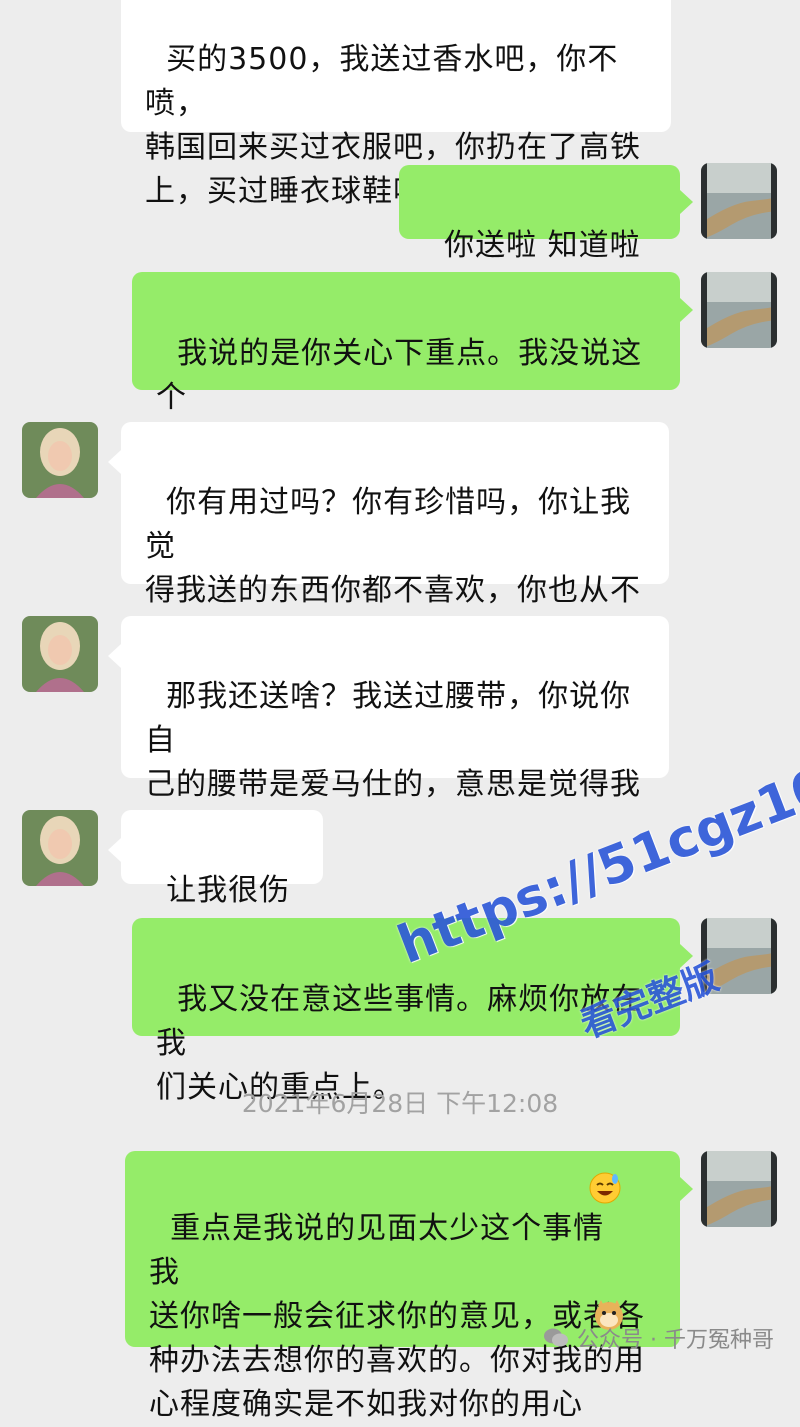 The height and width of the screenshot is (1427, 800). Describe the element at coordinates (406, 365) in the screenshot. I see `message-bubble-outgoing: 我说的是你关心下重点。我没说这个 送不送的，这个我并不要求啥。` at that location.